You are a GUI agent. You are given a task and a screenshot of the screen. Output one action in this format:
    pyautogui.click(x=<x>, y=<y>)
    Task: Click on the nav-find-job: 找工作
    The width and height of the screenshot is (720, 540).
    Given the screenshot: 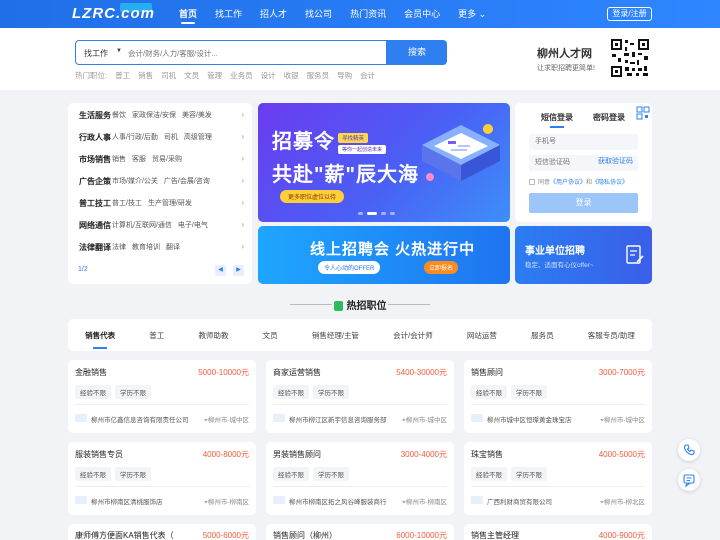 What is the action you would take?
    pyautogui.click(x=228, y=14)
    